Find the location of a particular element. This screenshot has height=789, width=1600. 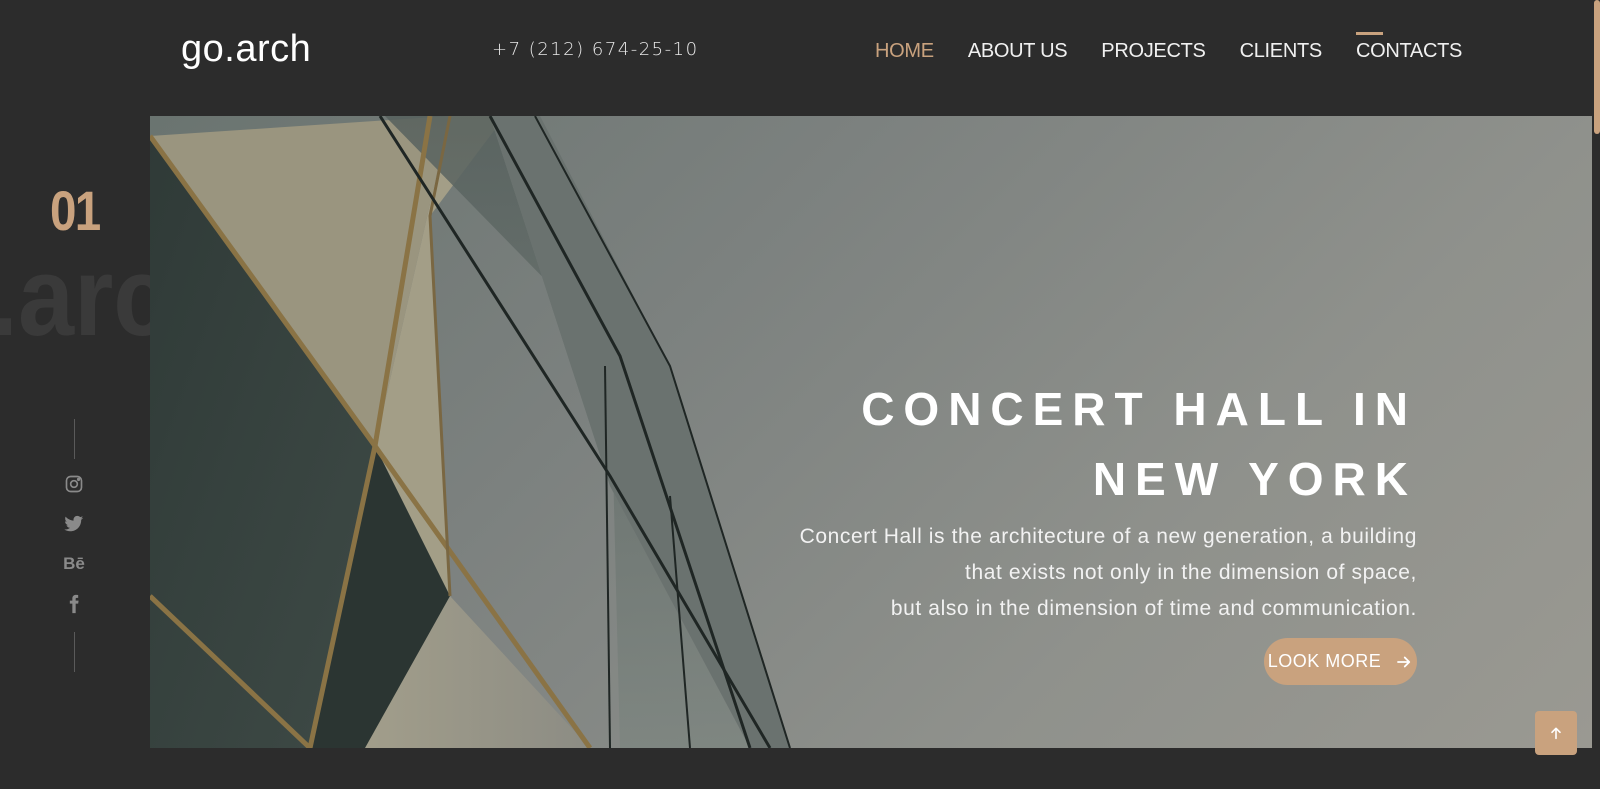

rail-divider-top is located at coordinates (74, 439).